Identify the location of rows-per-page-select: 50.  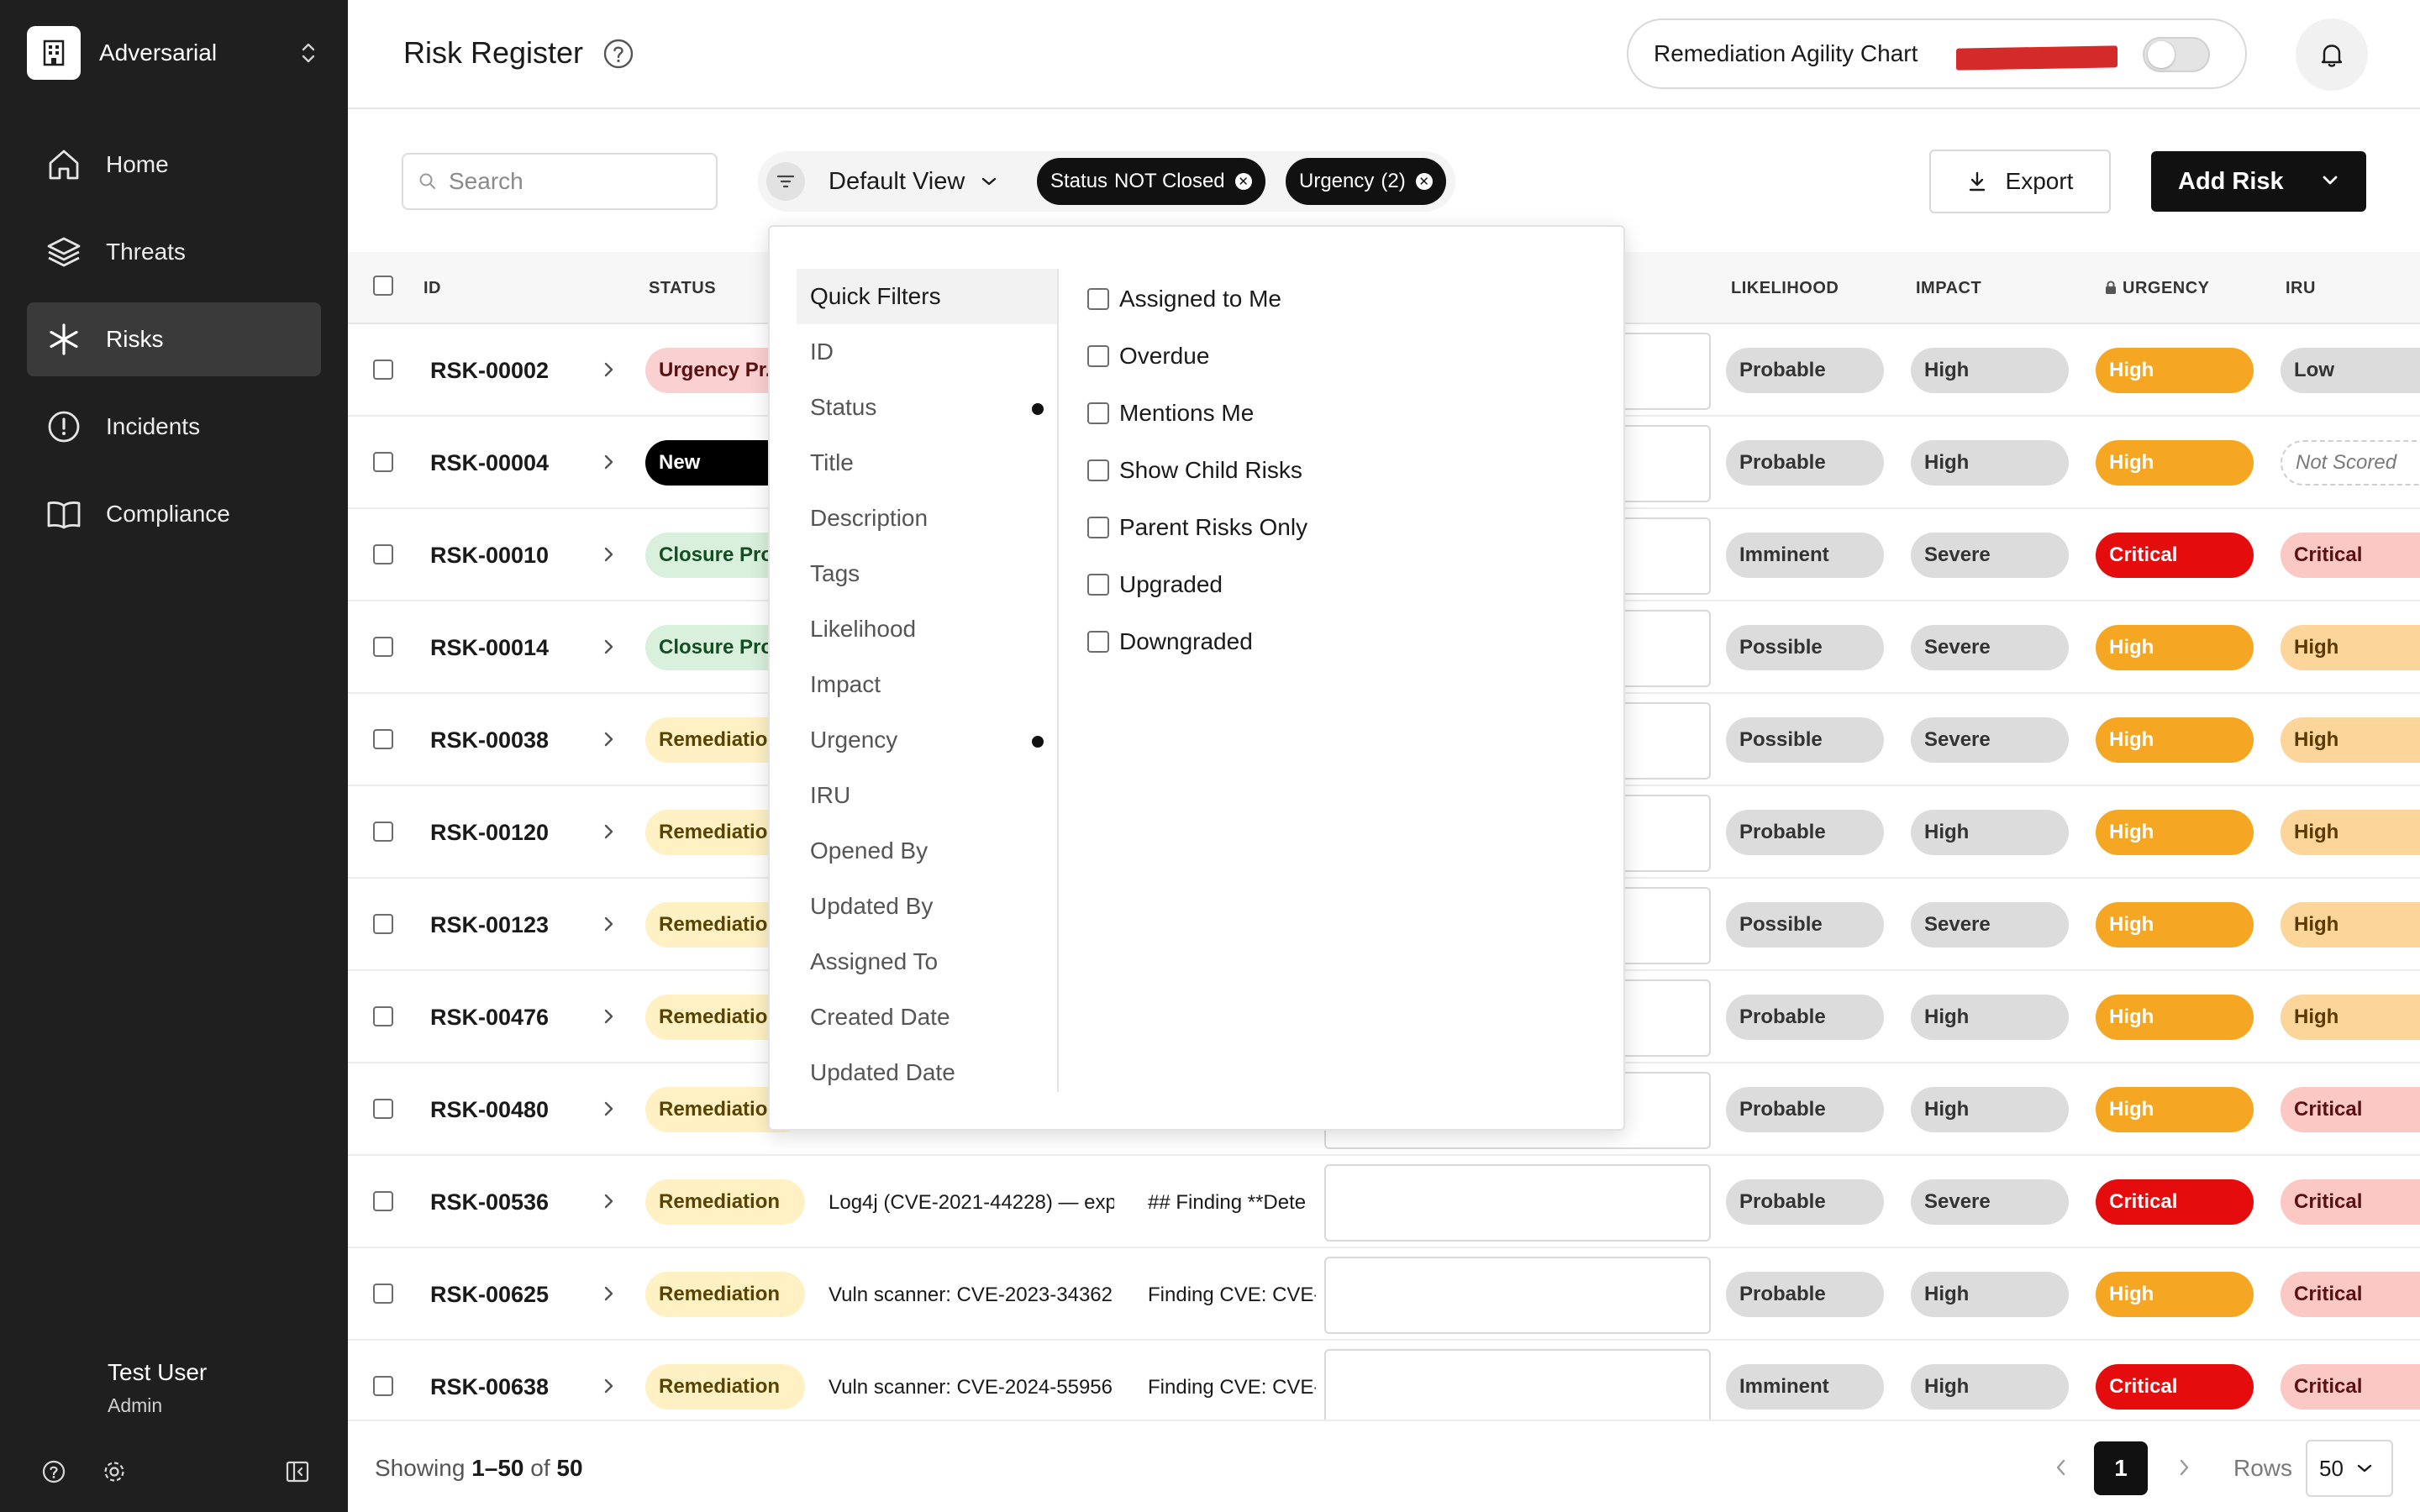
(2349, 1468).